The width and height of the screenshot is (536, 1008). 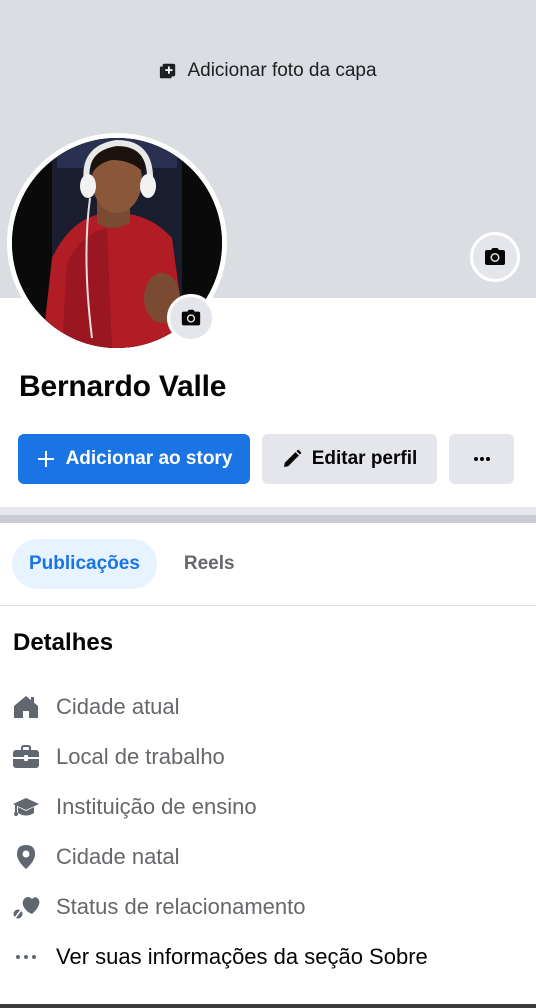 What do you see at coordinates (267, 707) in the screenshot?
I see `detail-item-current-city: Cidade atual` at bounding box center [267, 707].